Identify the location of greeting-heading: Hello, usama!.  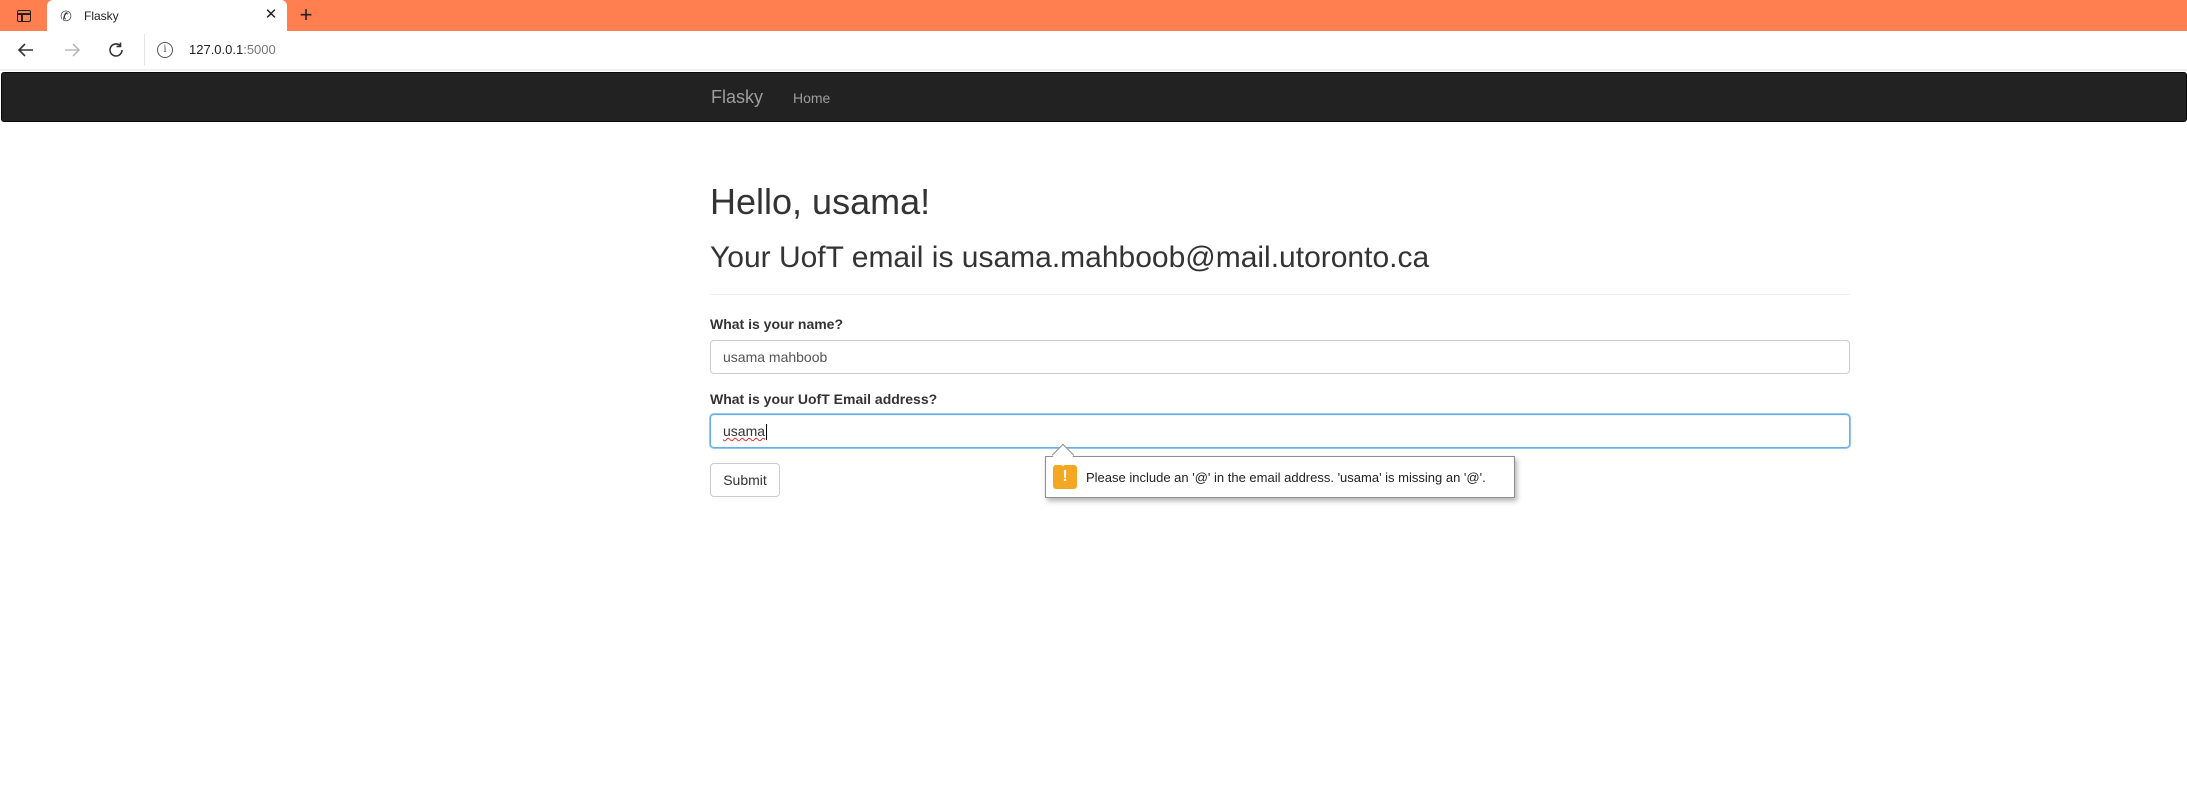
(820, 201).